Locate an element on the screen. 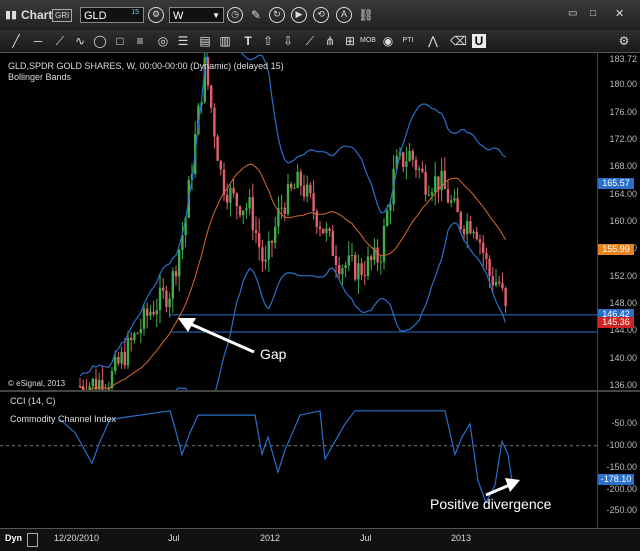  price-tick: 164.00 is located at coordinates (623, 193).